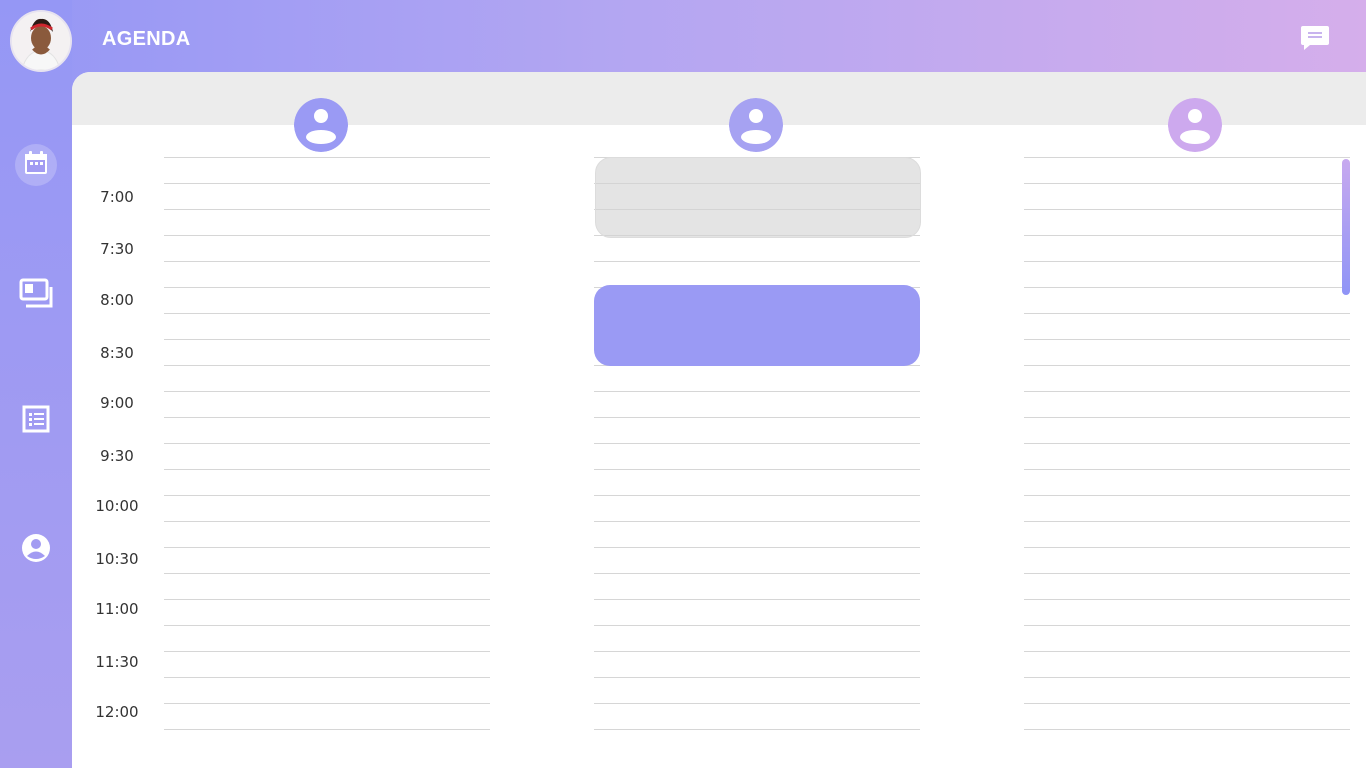  What do you see at coordinates (757, 325) in the screenshot?
I see `booked-event` at bounding box center [757, 325].